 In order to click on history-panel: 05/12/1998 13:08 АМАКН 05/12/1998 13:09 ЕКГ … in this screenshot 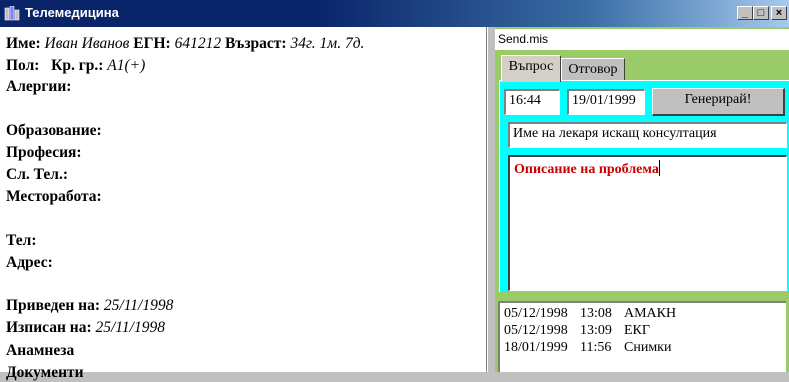, I will do `click(642, 333)`.